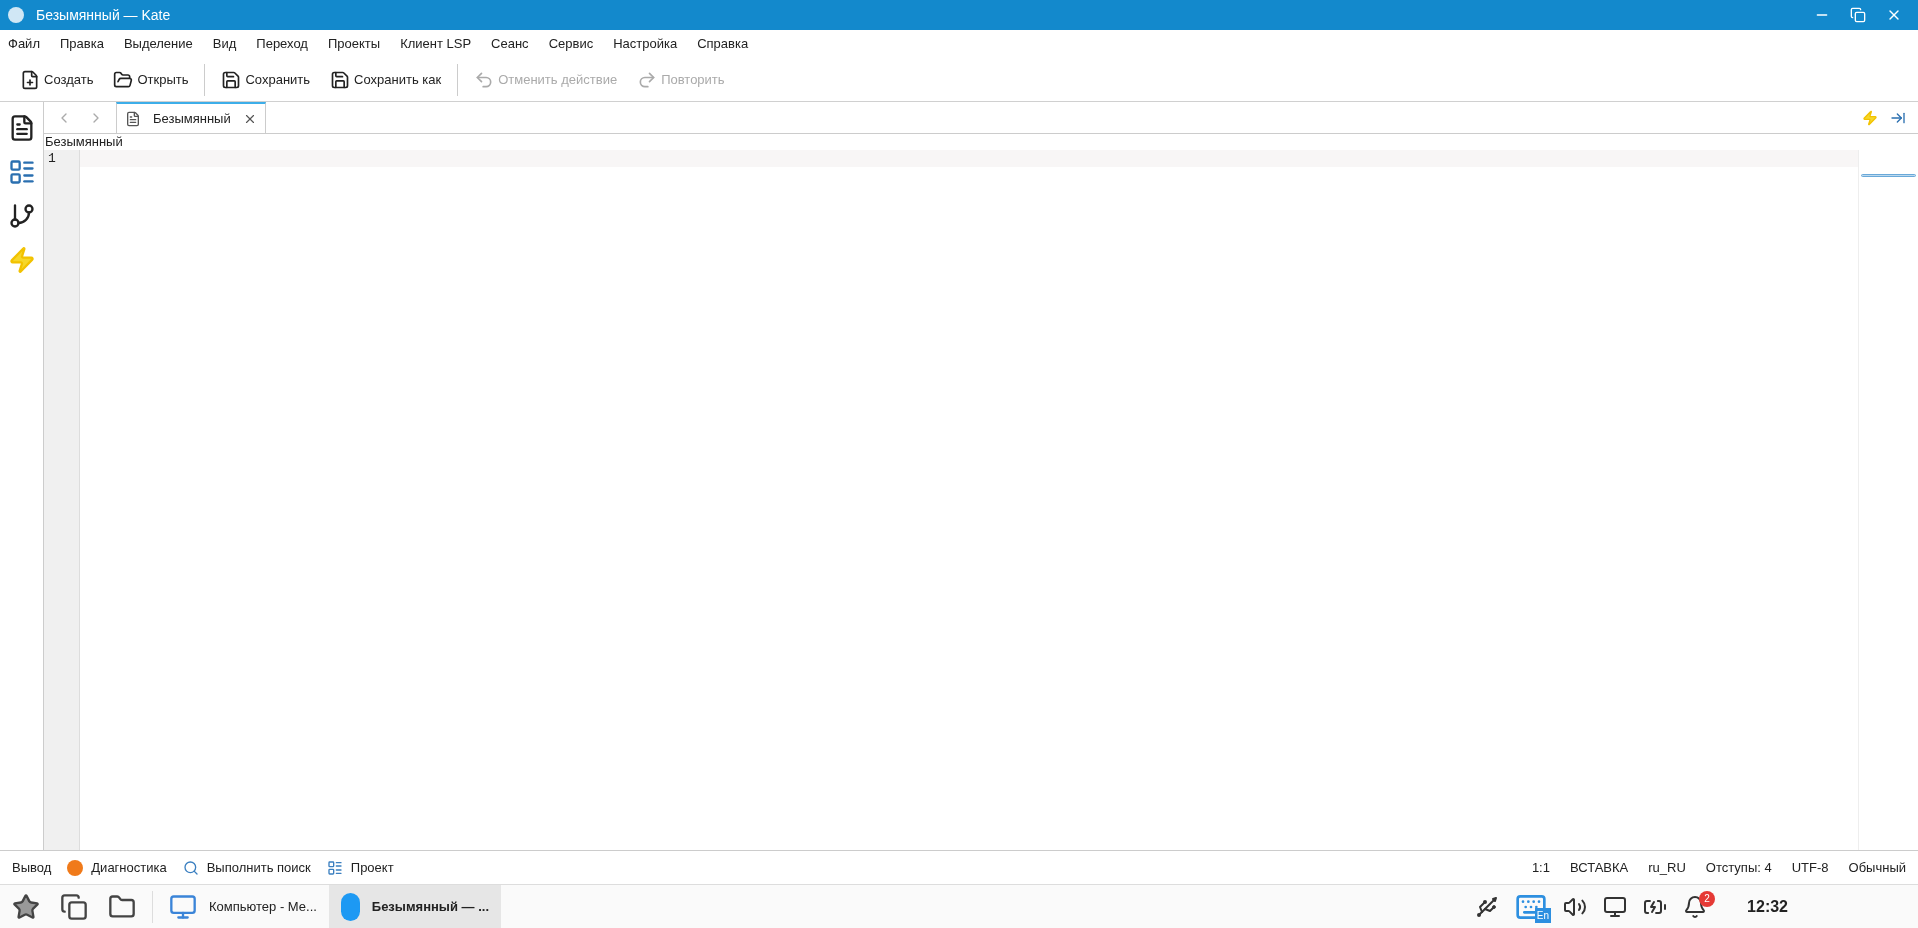 The width and height of the screenshot is (1918, 928). I want to click on tab-label: Безымянный, so click(192, 118).